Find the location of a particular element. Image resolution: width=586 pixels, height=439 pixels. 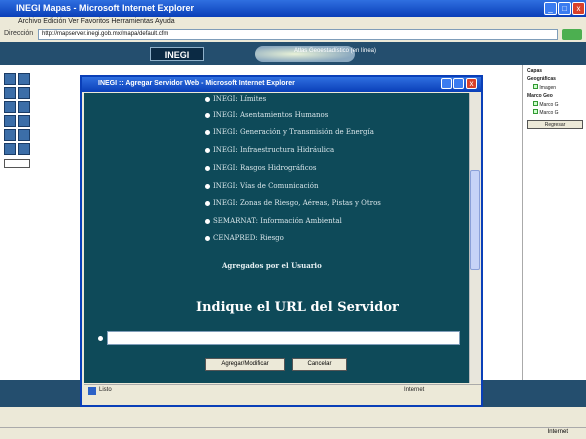

banner-subtitle: Atlas Geoestadístico (en línea) is located at coordinates (335, 51).